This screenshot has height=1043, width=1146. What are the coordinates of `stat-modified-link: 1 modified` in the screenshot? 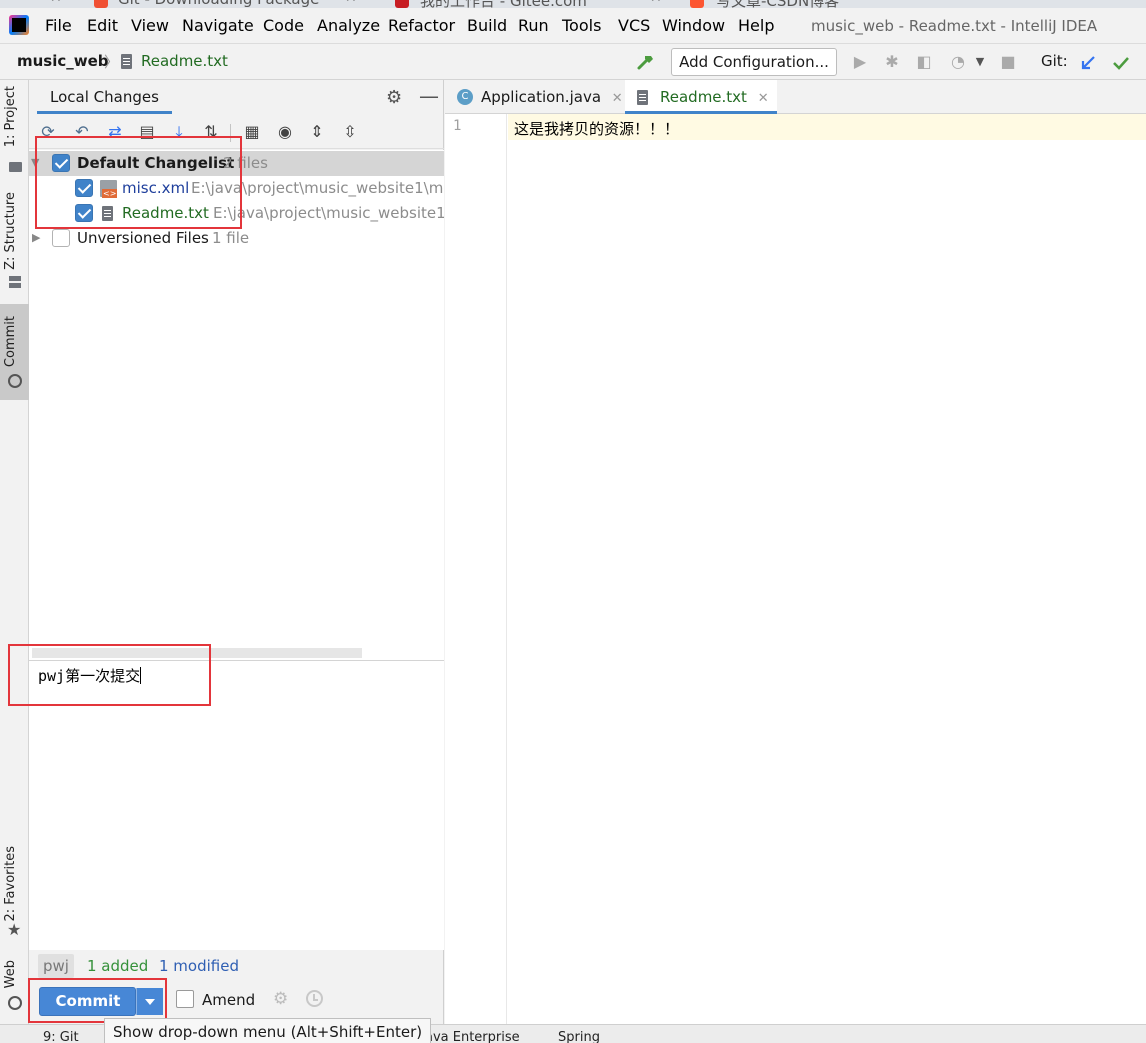 It's located at (199, 966).